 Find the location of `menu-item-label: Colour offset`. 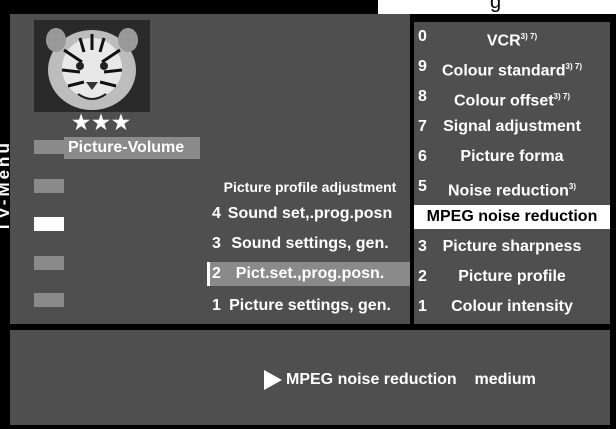

menu-item-label: Colour offset is located at coordinates (504, 100).